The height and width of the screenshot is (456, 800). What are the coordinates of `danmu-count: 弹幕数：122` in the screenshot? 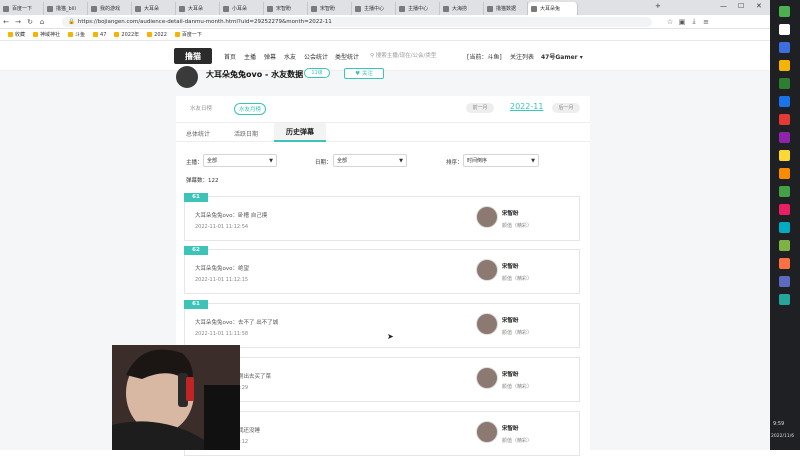 It's located at (202, 181).